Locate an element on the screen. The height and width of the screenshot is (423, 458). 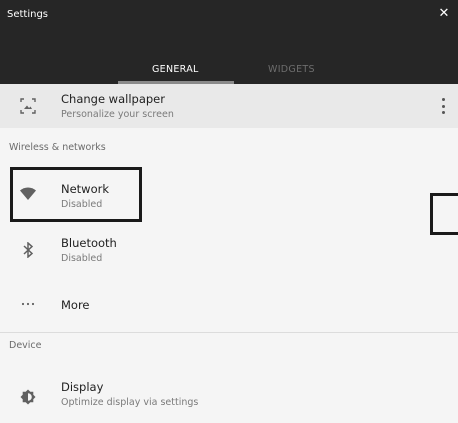
window-title: Settings is located at coordinates (28, 14).